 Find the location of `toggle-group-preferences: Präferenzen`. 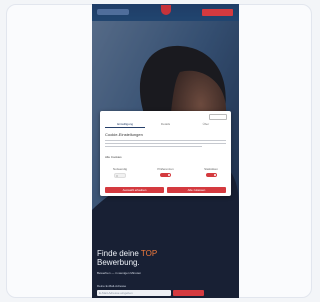

toggle-group-preferences: Präferenzen is located at coordinates (166, 174).